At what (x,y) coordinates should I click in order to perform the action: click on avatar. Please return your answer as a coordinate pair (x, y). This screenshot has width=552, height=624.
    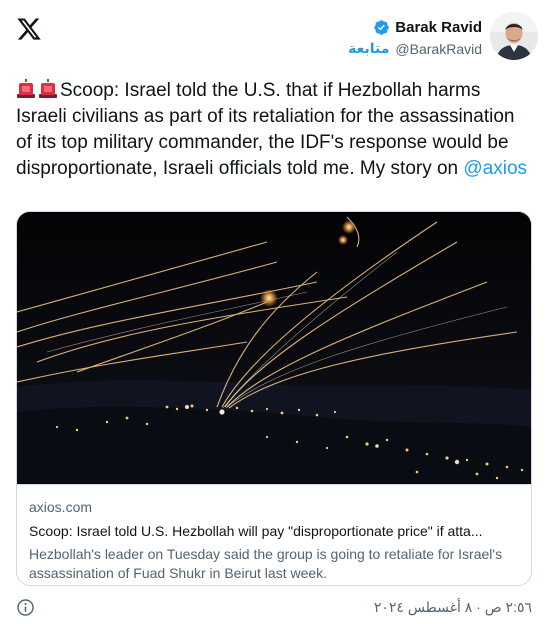
    Looking at the image, I should click on (514, 36).